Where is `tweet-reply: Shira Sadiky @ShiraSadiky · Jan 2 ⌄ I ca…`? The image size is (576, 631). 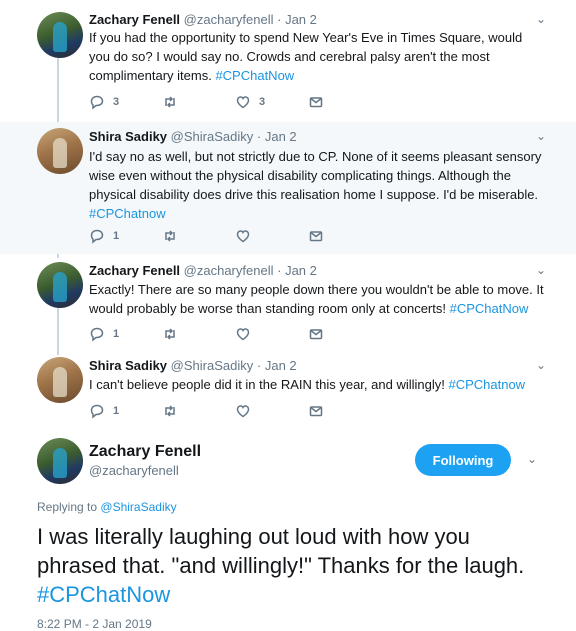 tweet-reply: Shira Sadiky @ShiraSadiky · Jan 2 ⌄ I ca… is located at coordinates (288, 389).